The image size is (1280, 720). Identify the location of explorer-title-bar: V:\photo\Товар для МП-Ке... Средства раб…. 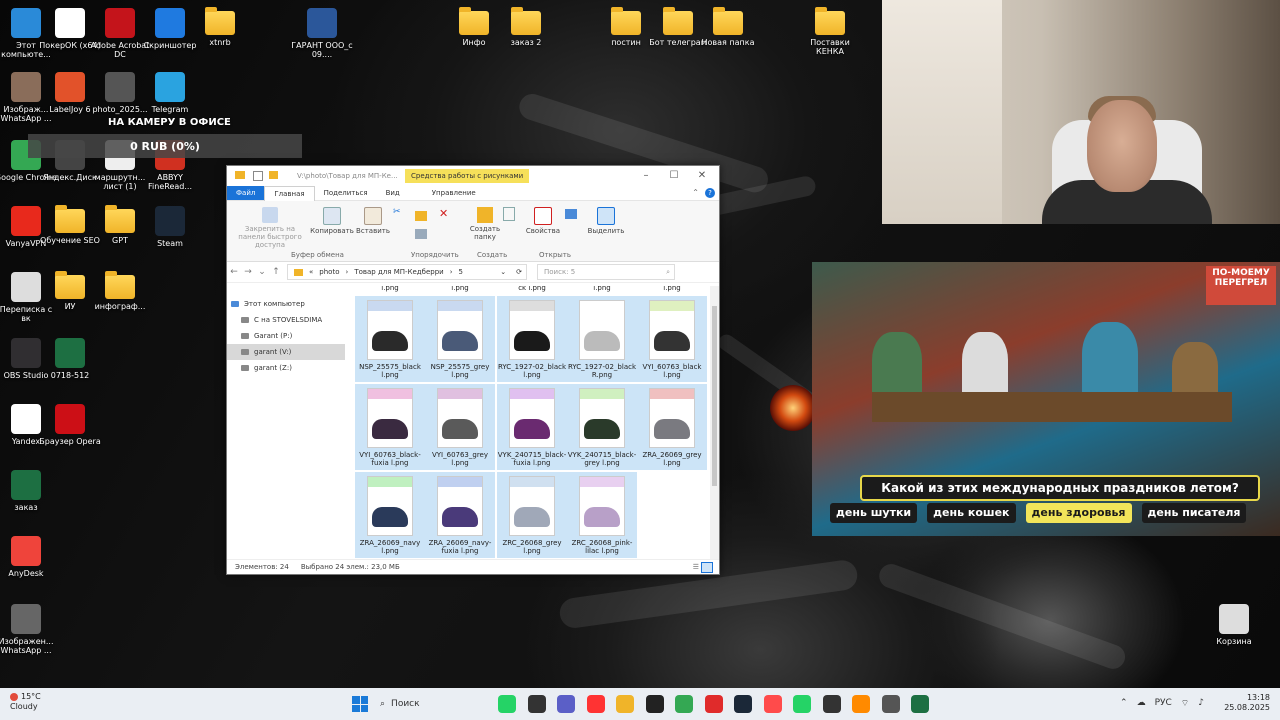
(473, 176).